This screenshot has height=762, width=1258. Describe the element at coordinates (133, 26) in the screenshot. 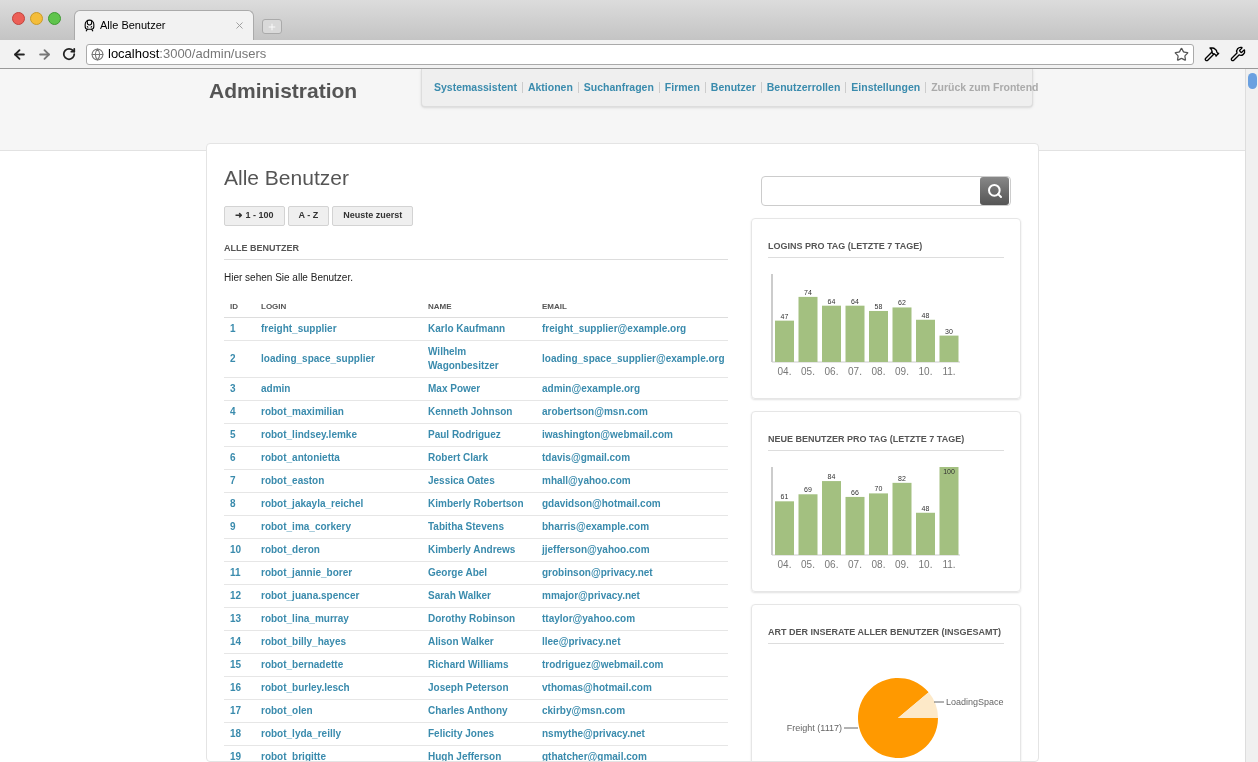

I see `tab-title: Alle Benutzer` at that location.